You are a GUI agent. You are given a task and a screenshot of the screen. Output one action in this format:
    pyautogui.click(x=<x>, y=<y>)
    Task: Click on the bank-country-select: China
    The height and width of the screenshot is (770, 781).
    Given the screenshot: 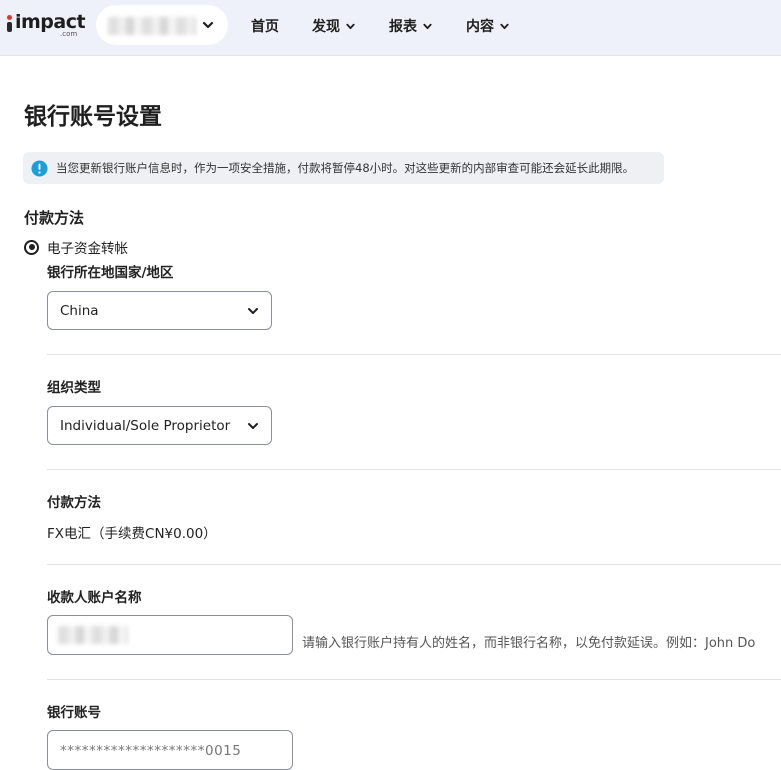 What is the action you would take?
    pyautogui.click(x=159, y=310)
    